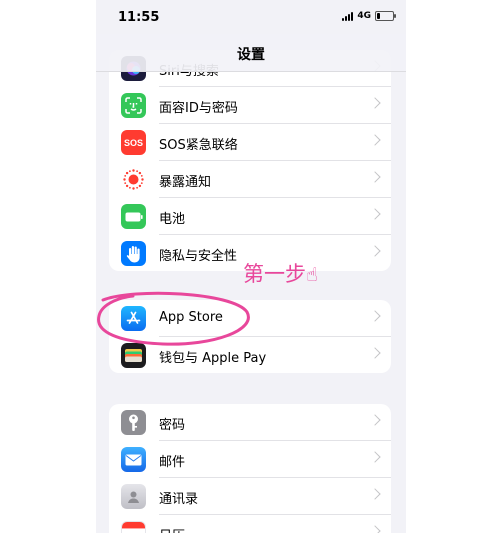 The width and height of the screenshot is (500, 533). I want to click on status-time: 11:55, so click(139, 17).